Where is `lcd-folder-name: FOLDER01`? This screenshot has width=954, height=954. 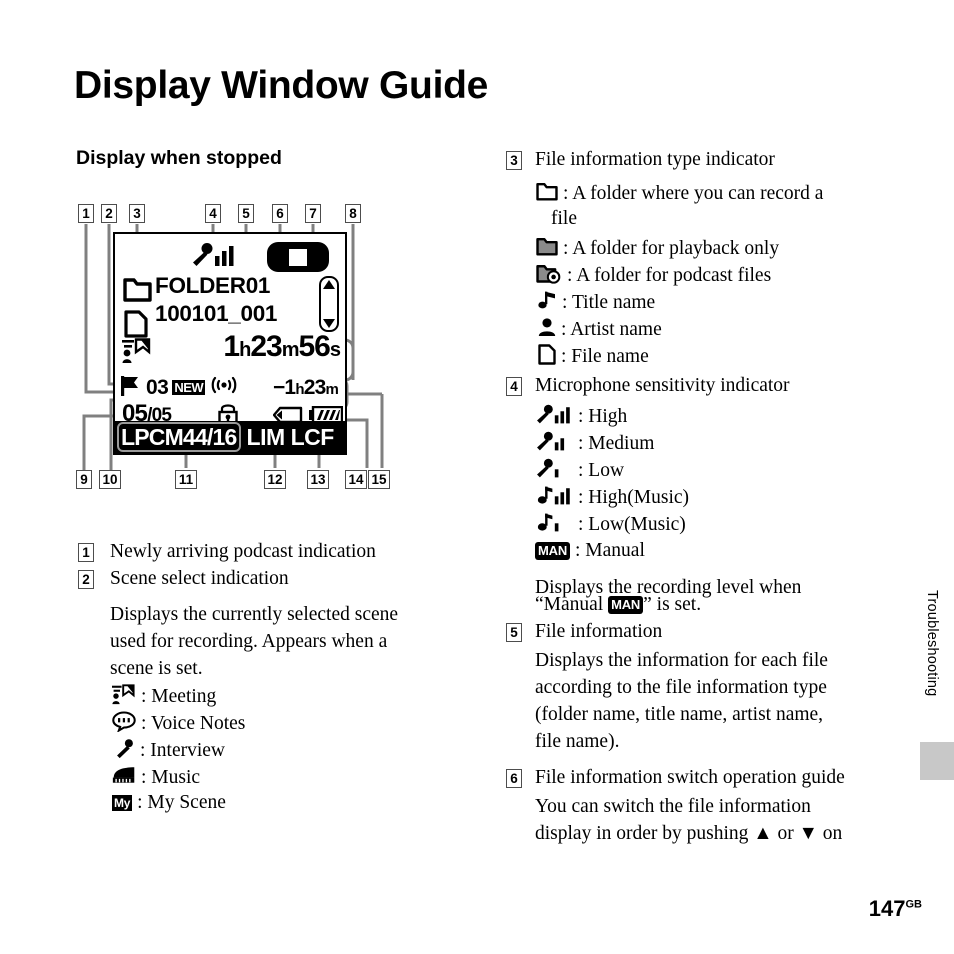 lcd-folder-name: FOLDER01 is located at coordinates (213, 285).